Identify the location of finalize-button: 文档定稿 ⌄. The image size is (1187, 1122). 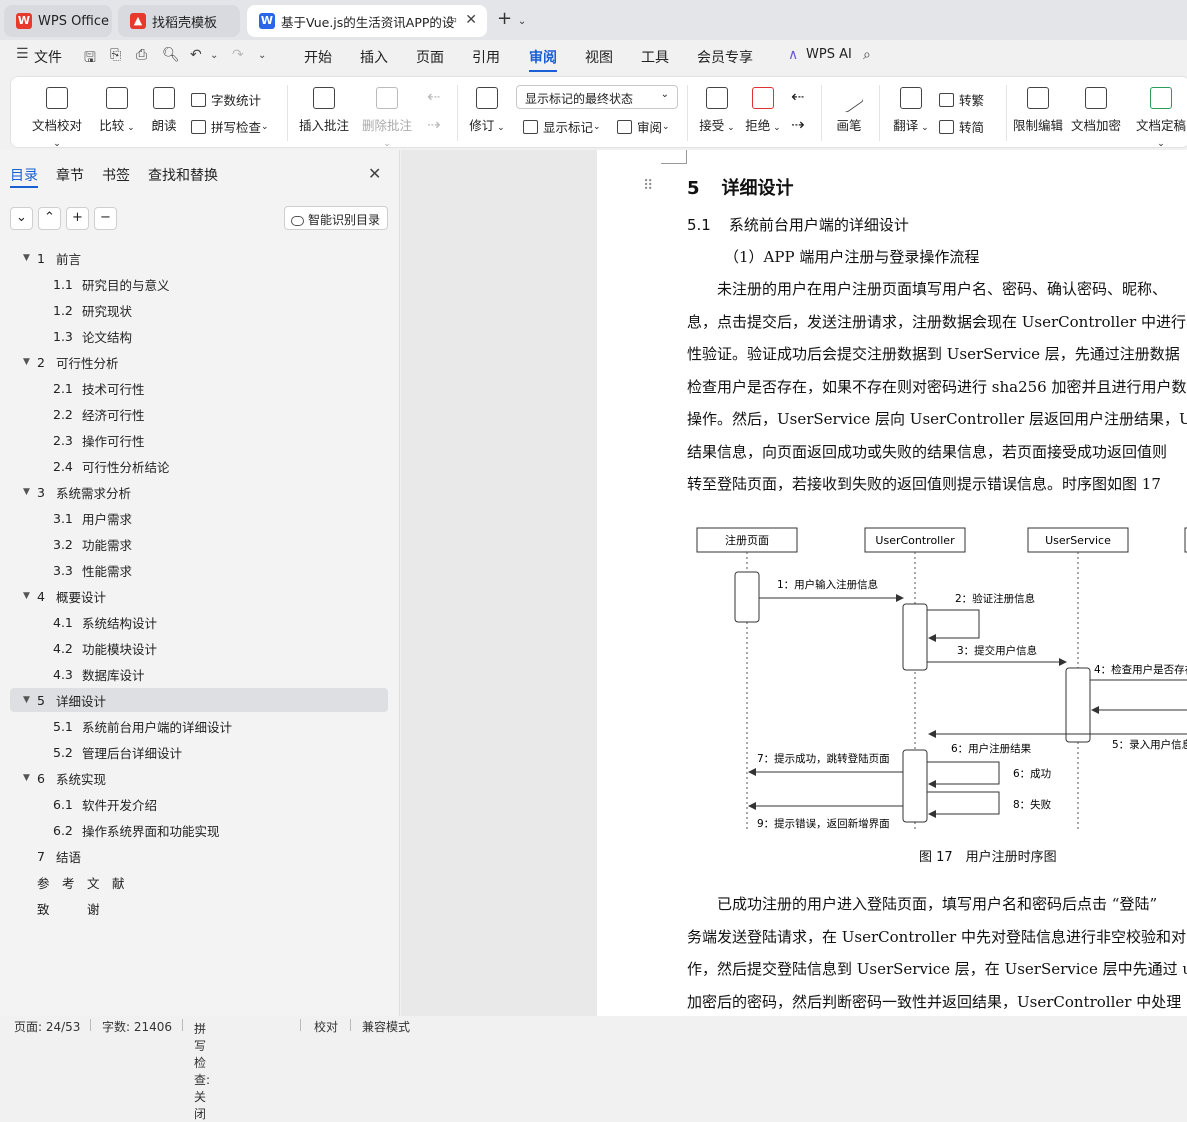
(1159, 118).